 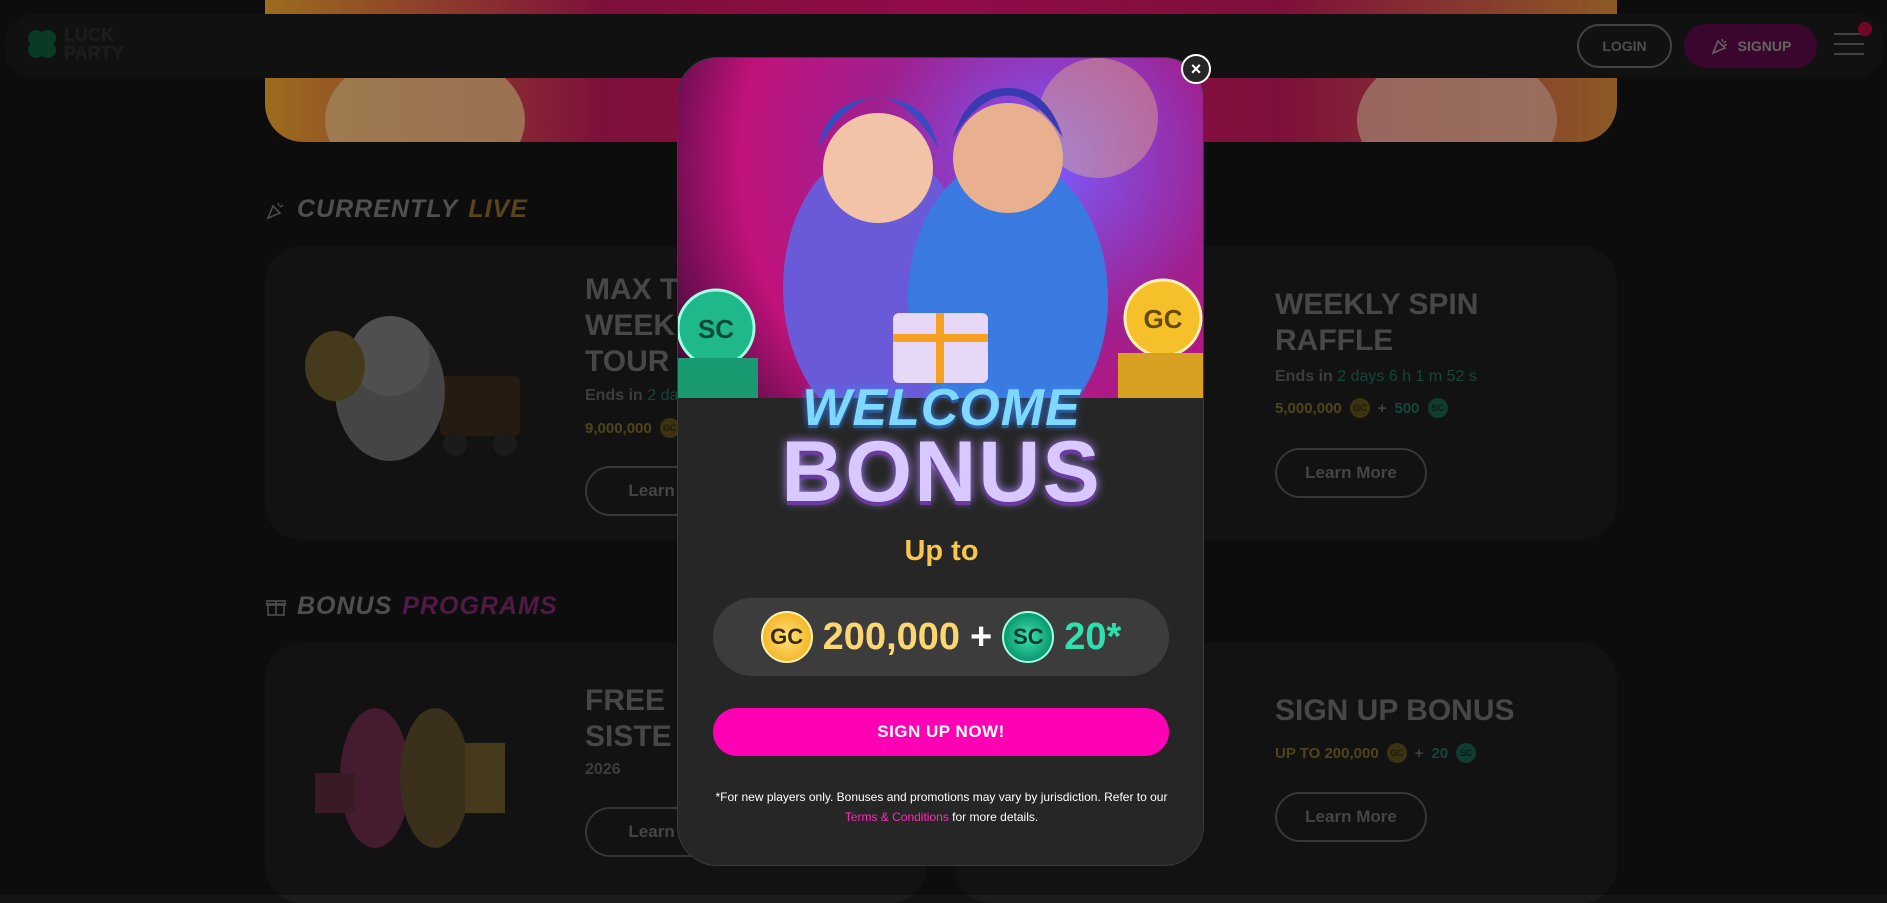 I want to click on terms-conditions-link: Terms & Conditions, so click(x=897, y=817).